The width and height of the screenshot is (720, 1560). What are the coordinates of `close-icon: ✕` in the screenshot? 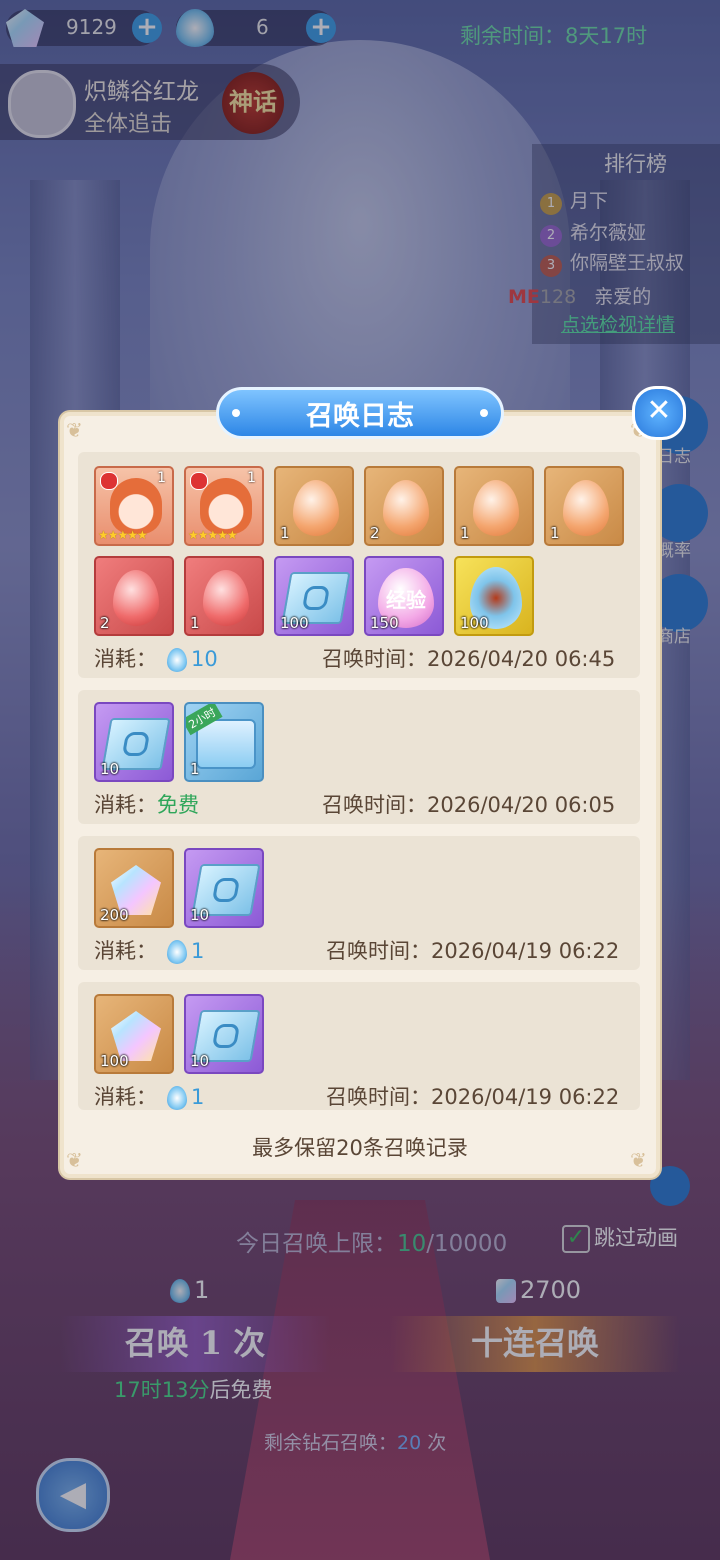 It's located at (659, 410).